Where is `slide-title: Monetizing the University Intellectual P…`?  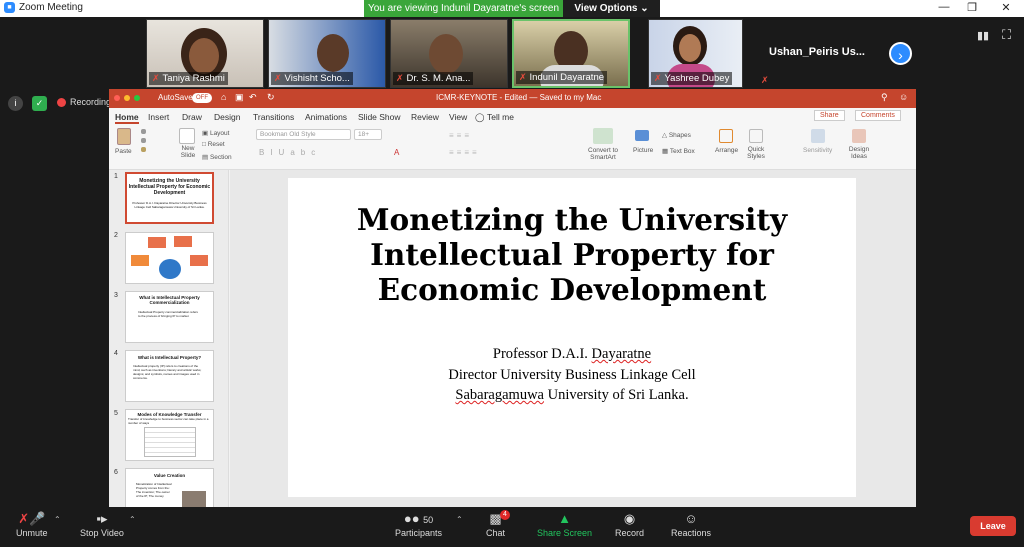 slide-title: Monetizing the University Intellectual P… is located at coordinates (572, 254).